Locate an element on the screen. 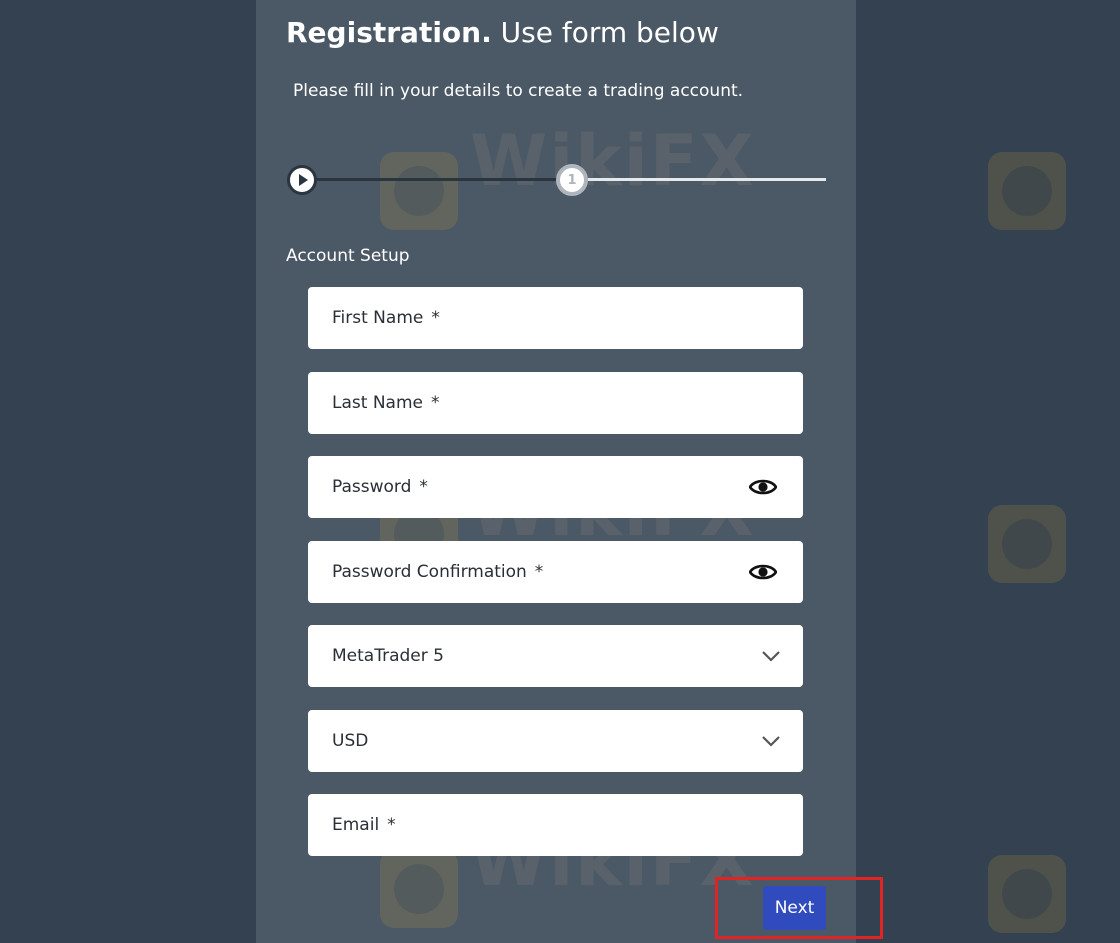 The height and width of the screenshot is (943, 1120). password-confirmation-label-text: Password Confirmation is located at coordinates (429, 572).